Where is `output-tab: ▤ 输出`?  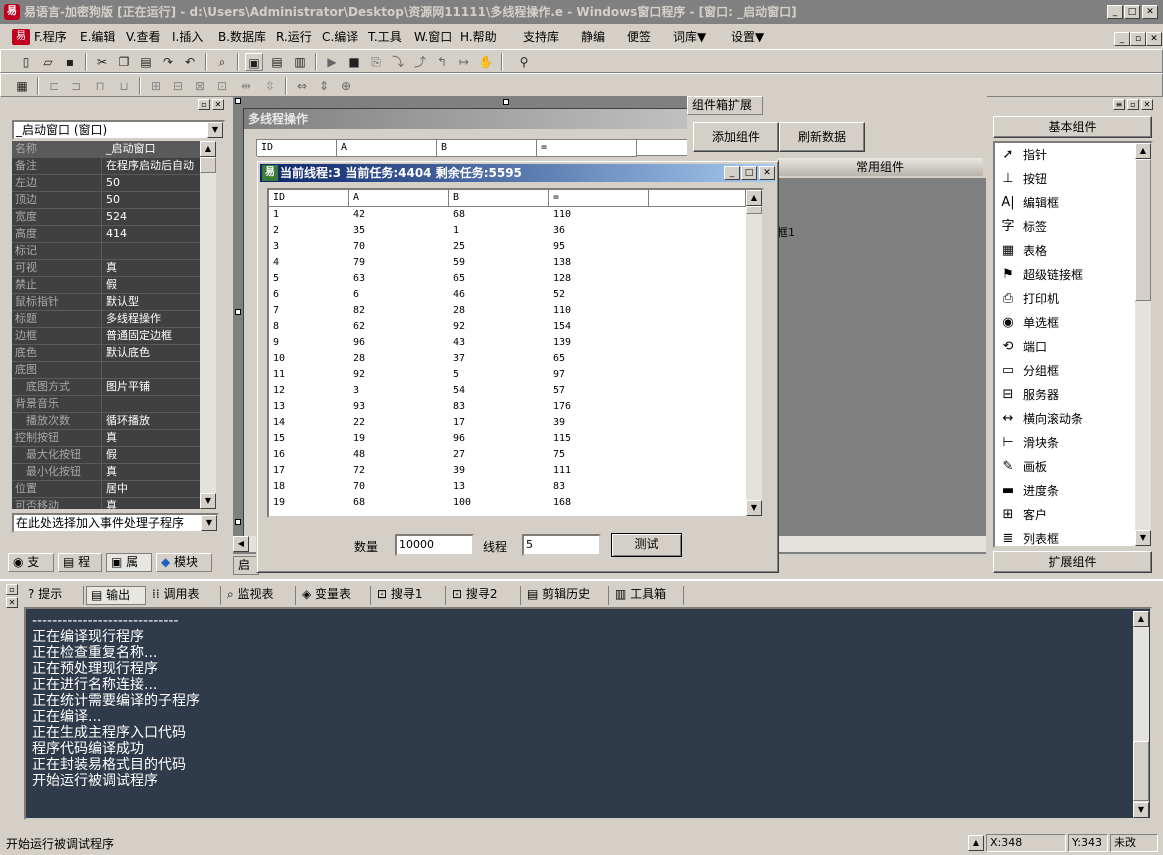
output-tab: ▤ 输出 is located at coordinates (116, 595).